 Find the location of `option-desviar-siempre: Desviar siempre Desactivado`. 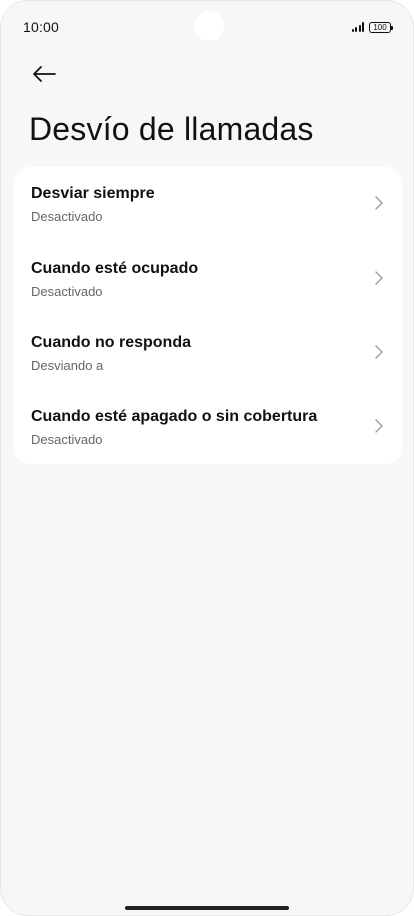

option-desviar-siempre: Desviar siempre Desactivado is located at coordinates (208, 204).